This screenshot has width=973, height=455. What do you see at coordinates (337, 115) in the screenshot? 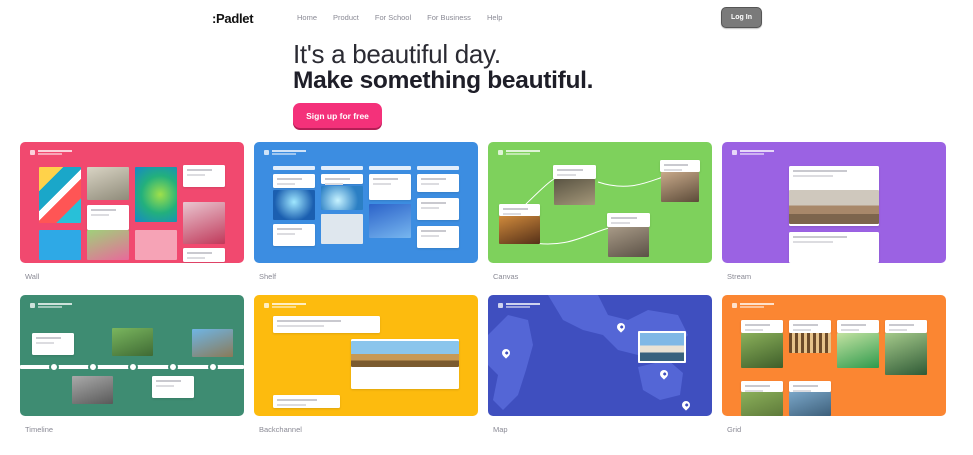
I see `signup-button: Sign up for free` at bounding box center [337, 115].